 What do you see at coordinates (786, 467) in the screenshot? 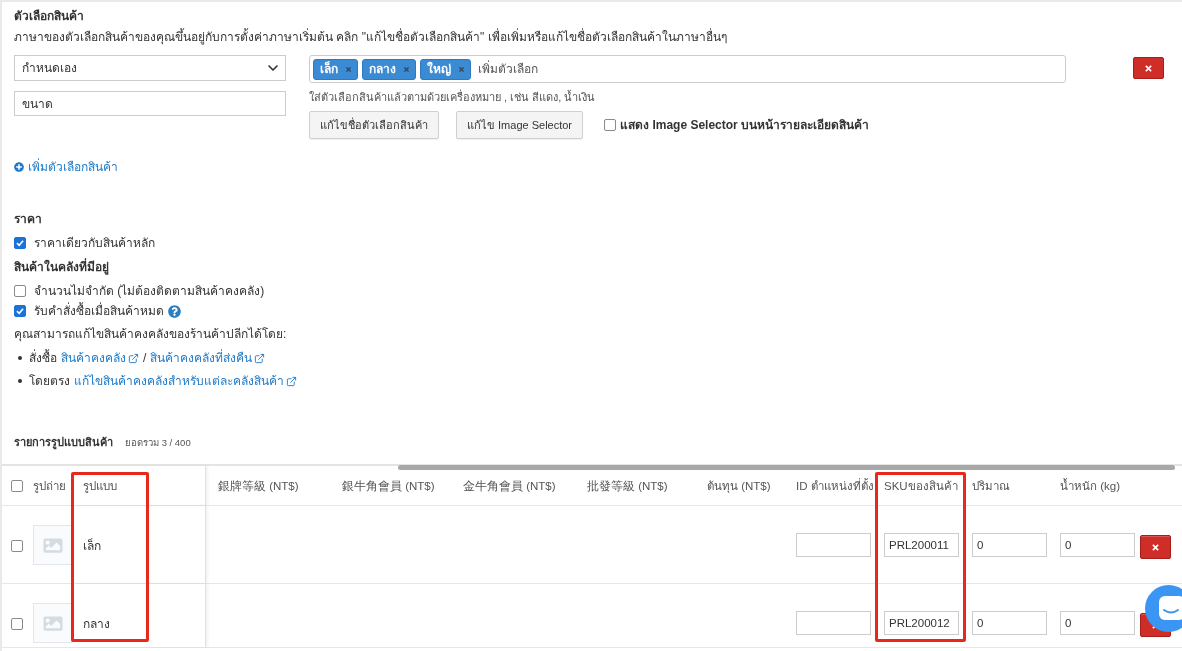
I see `horizontal-scrollbar` at bounding box center [786, 467].